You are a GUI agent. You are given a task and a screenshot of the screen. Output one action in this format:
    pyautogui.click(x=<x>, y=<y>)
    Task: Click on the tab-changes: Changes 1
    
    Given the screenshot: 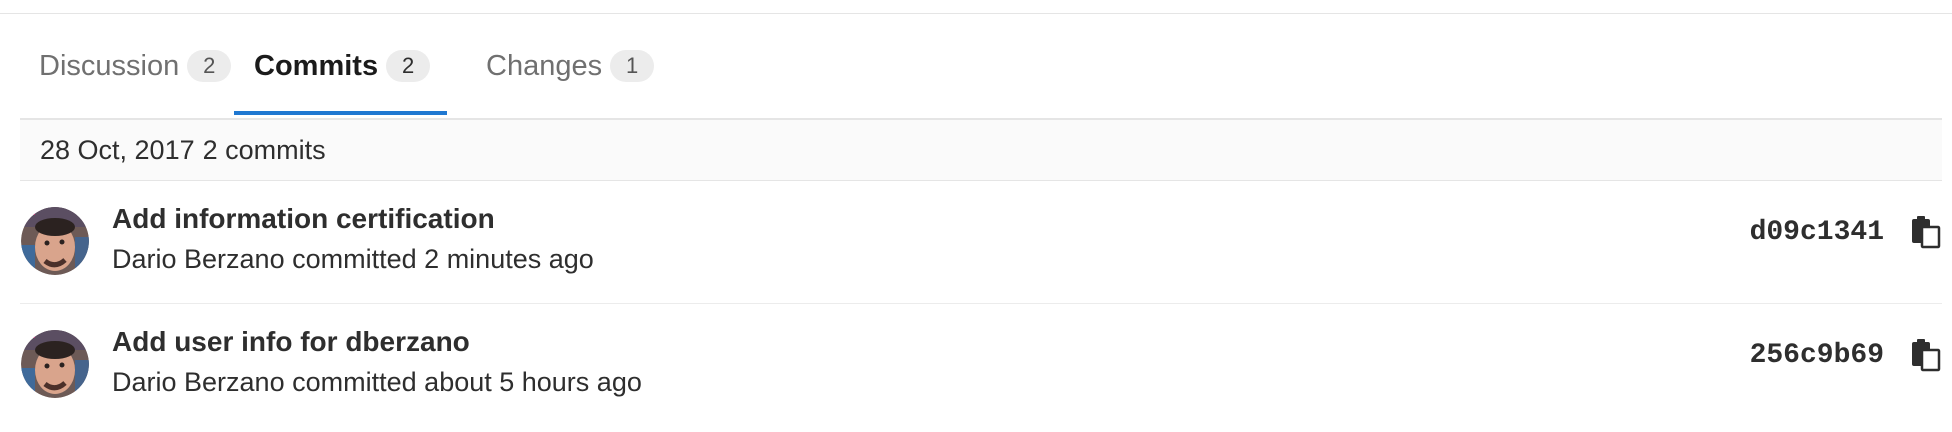 What is the action you would take?
    pyautogui.click(x=570, y=66)
    